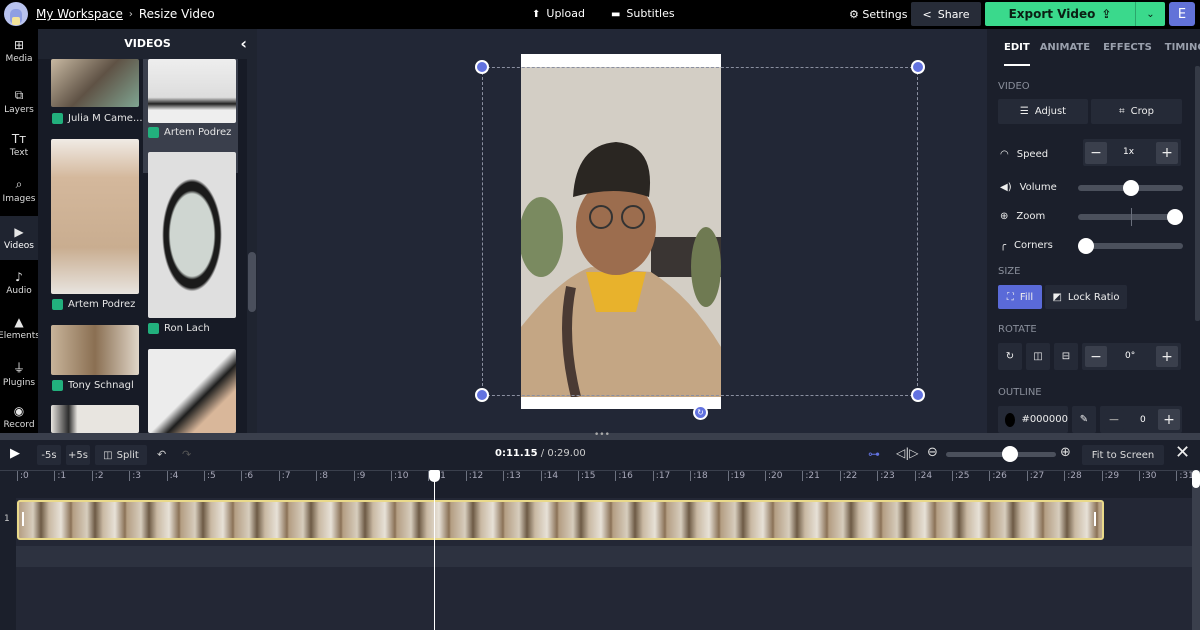 The width and height of the screenshot is (1200, 630). Describe the element at coordinates (1130, 217) in the screenshot. I see `zoom-slider` at that location.